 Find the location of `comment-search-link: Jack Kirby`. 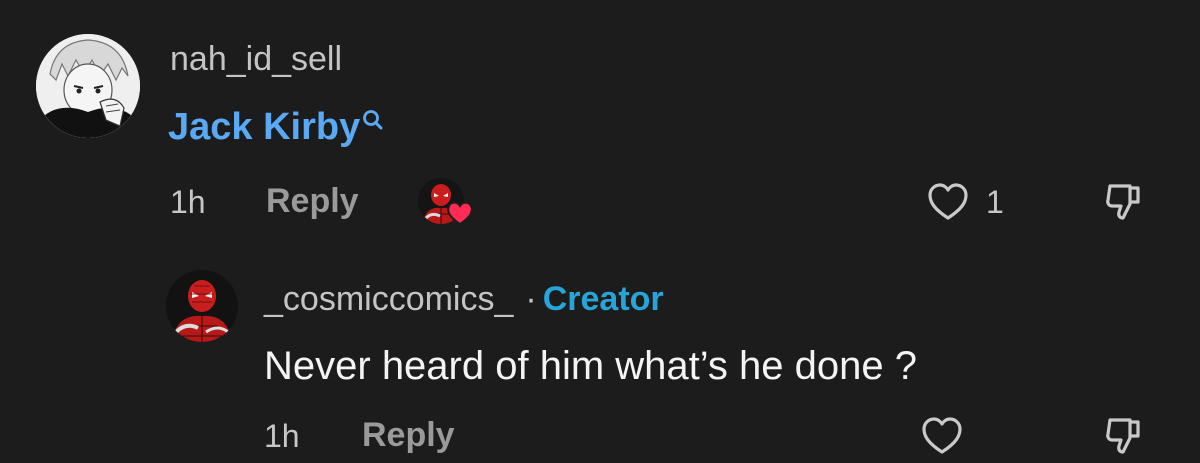

comment-search-link: Jack Kirby is located at coordinates (276, 127).